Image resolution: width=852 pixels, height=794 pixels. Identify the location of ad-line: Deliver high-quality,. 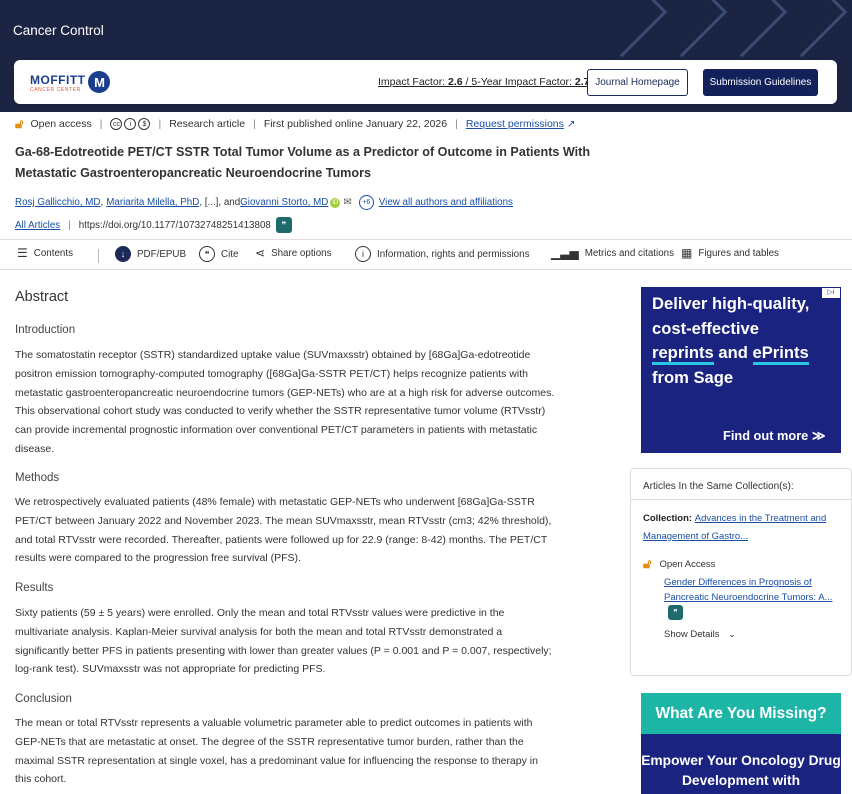
(731, 303).